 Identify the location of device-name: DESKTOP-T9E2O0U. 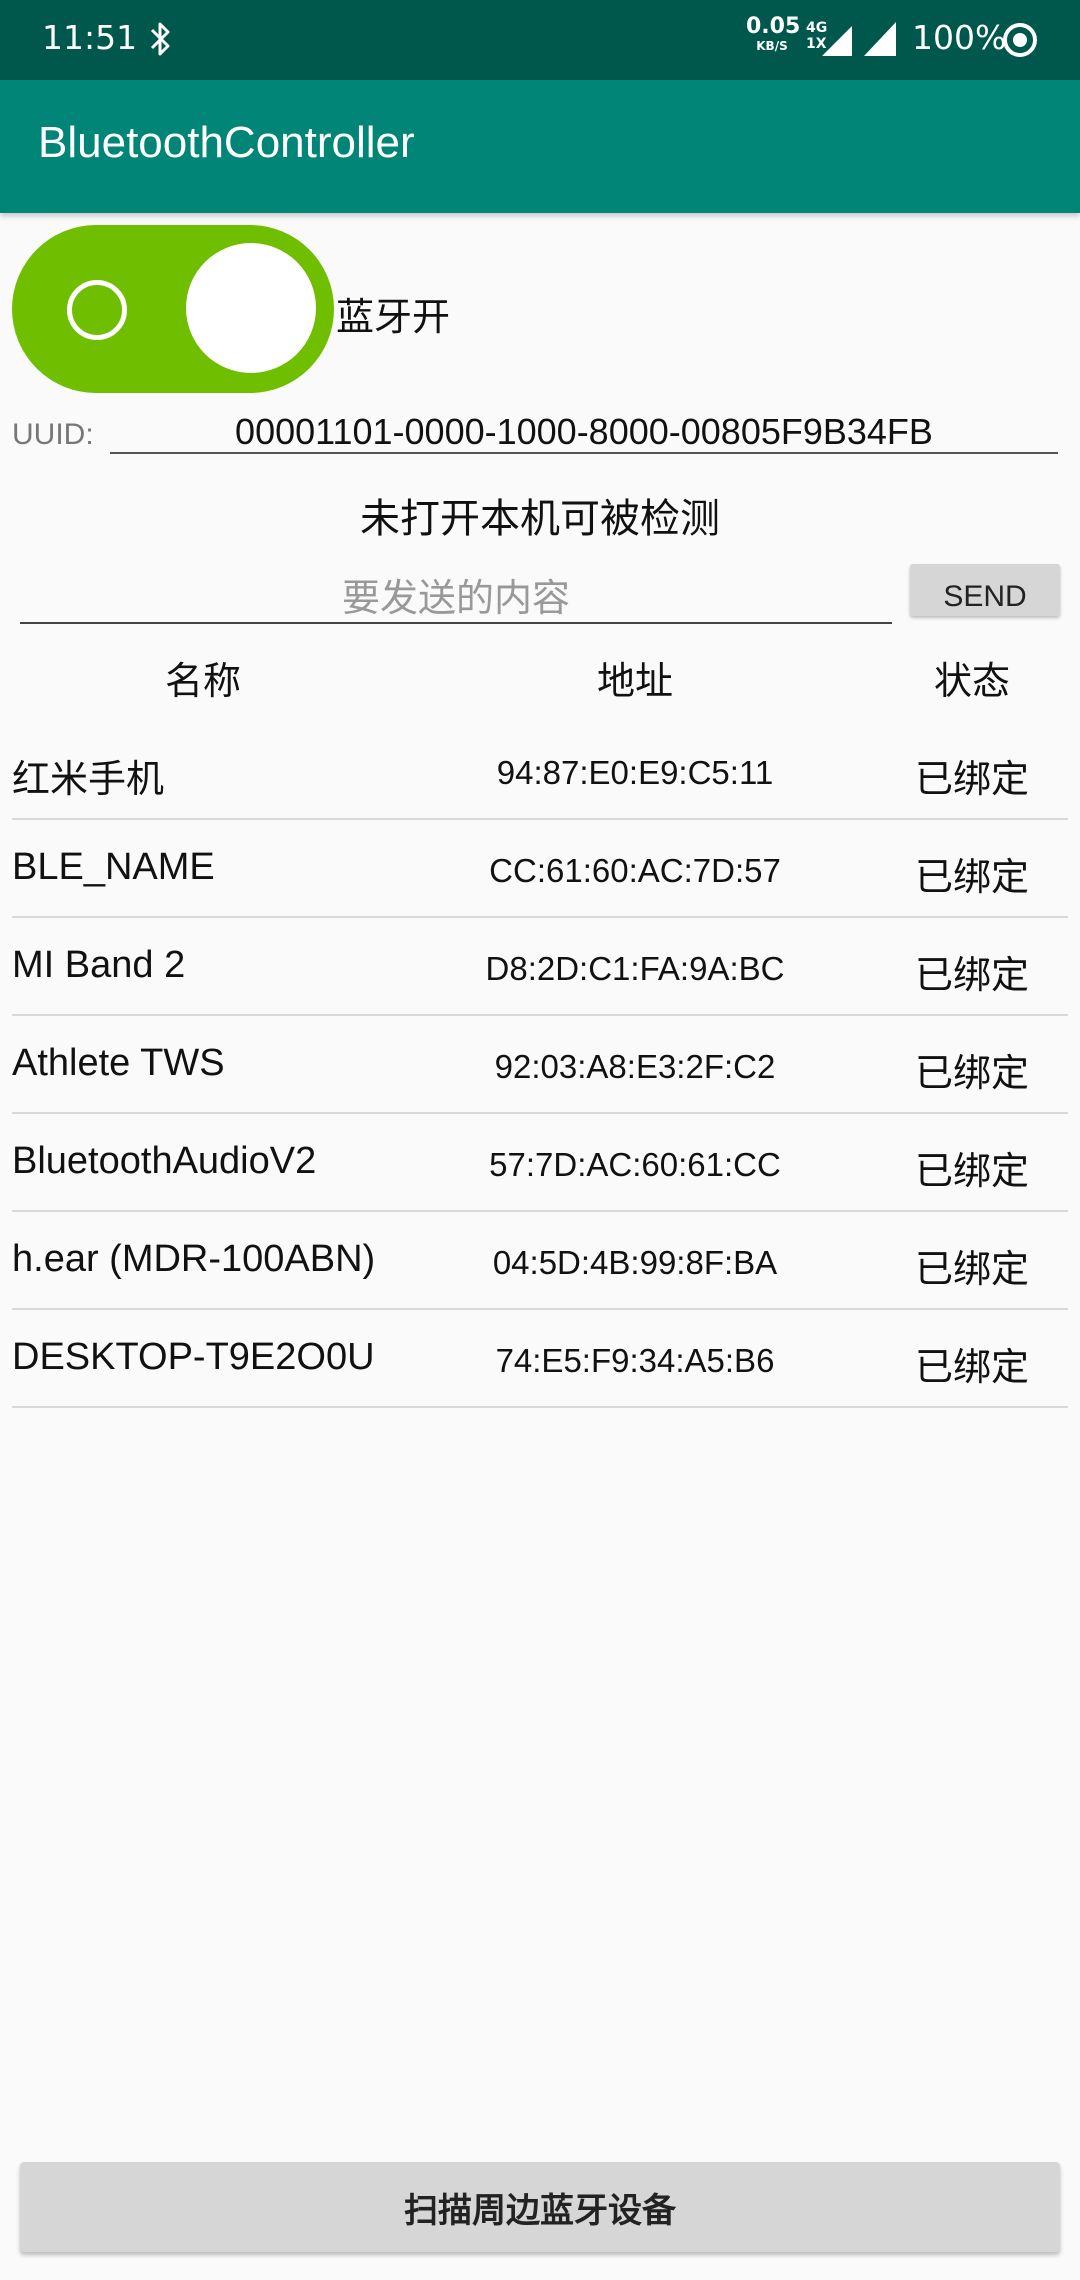
(193, 1357).